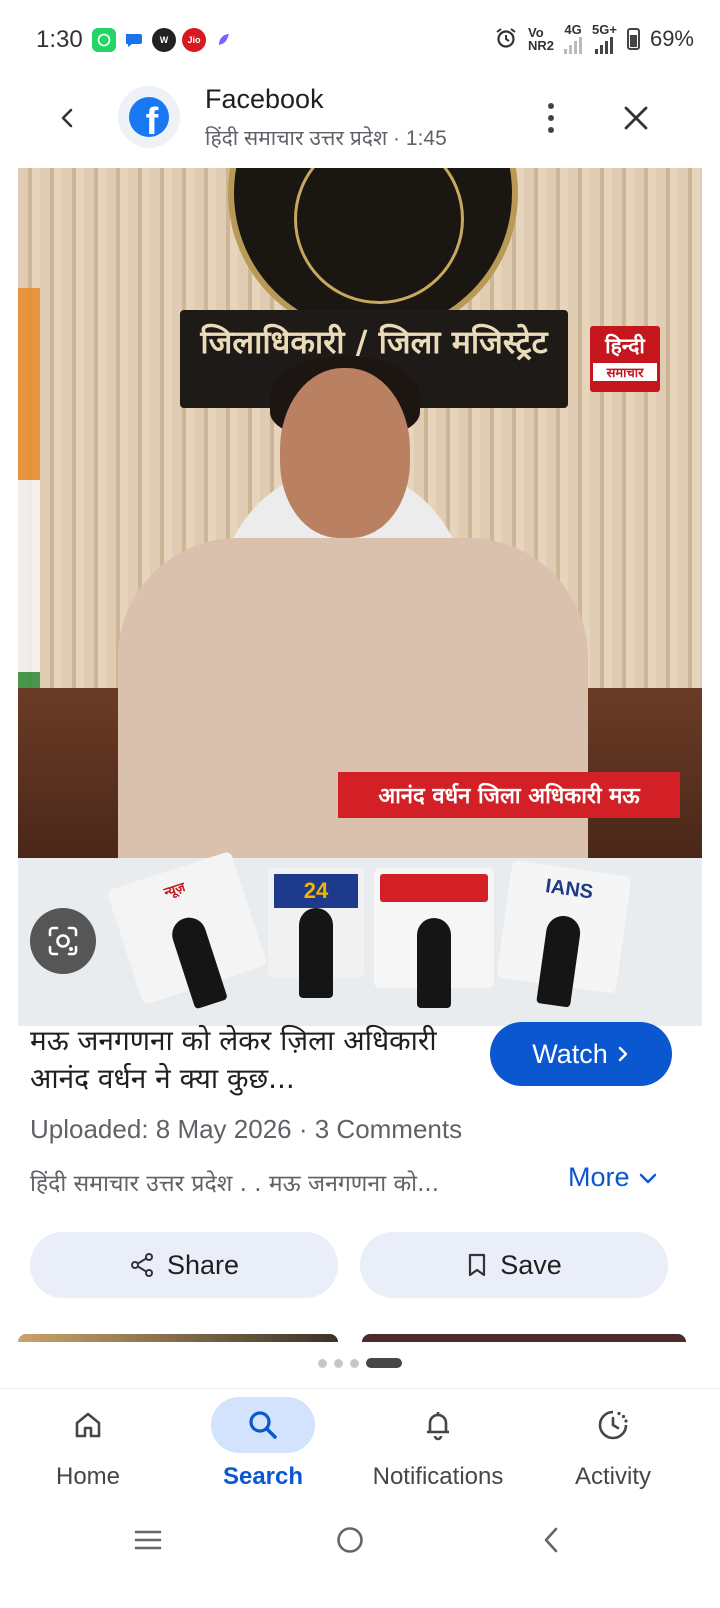 This screenshot has height=1608, width=720. What do you see at coordinates (477, 1265) in the screenshot?
I see `bookmark-icon` at bounding box center [477, 1265].